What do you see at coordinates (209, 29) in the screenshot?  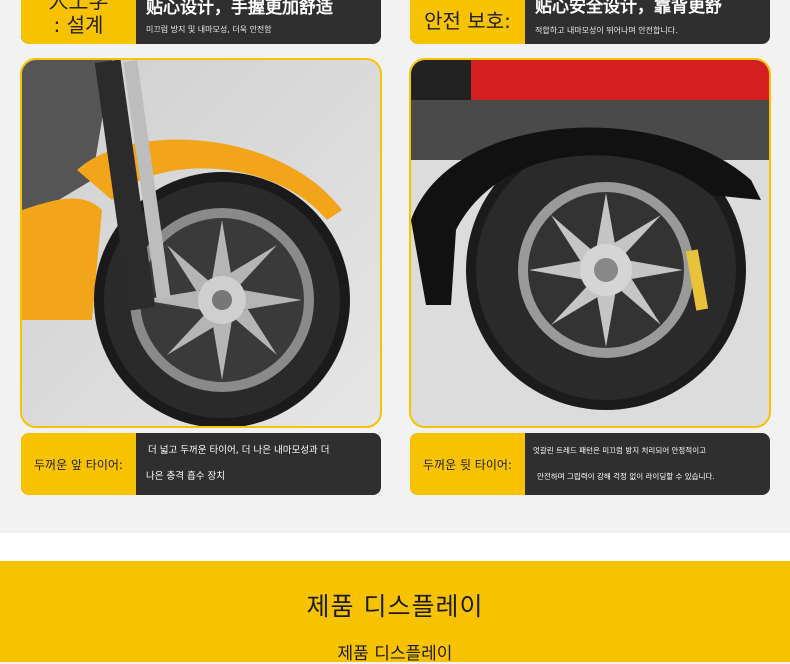 I see `top-left-subtitle: 미끄럼 방지 및 내마모성, 더욱 안전함` at bounding box center [209, 29].